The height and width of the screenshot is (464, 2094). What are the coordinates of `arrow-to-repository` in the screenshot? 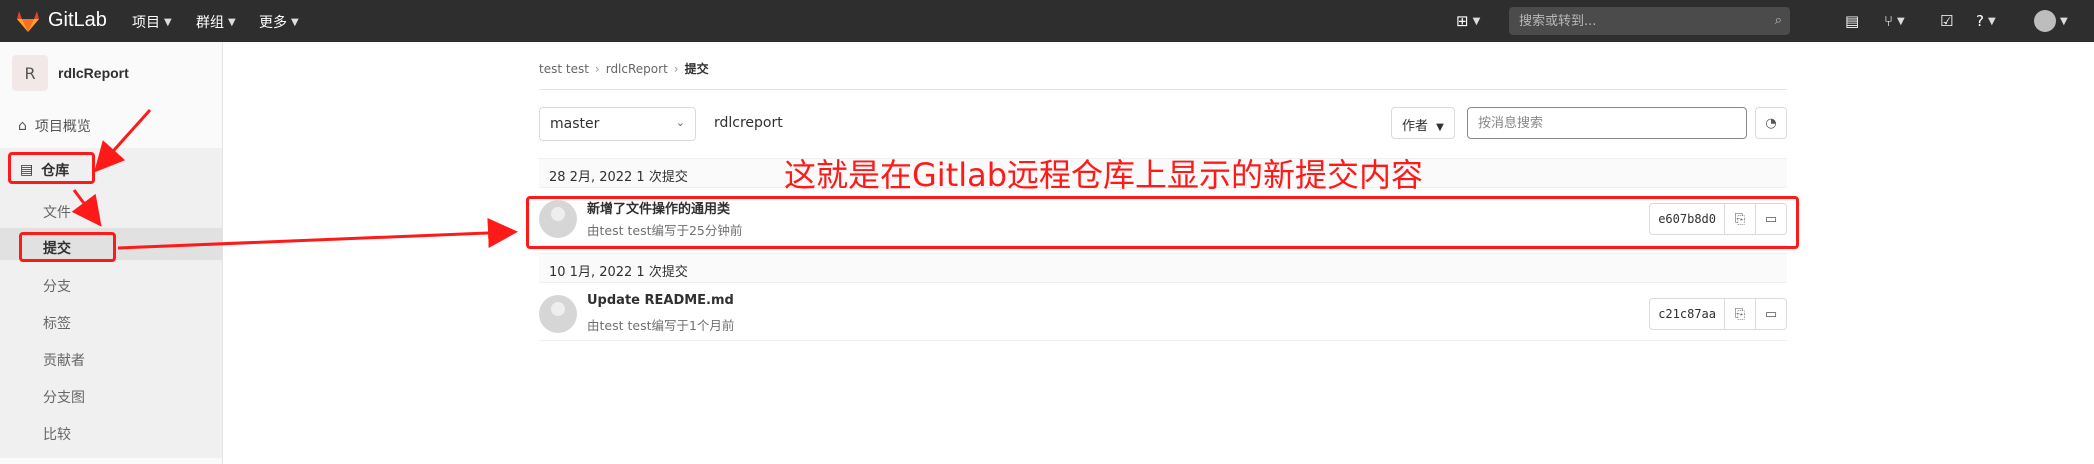 It's located at (122, 140).